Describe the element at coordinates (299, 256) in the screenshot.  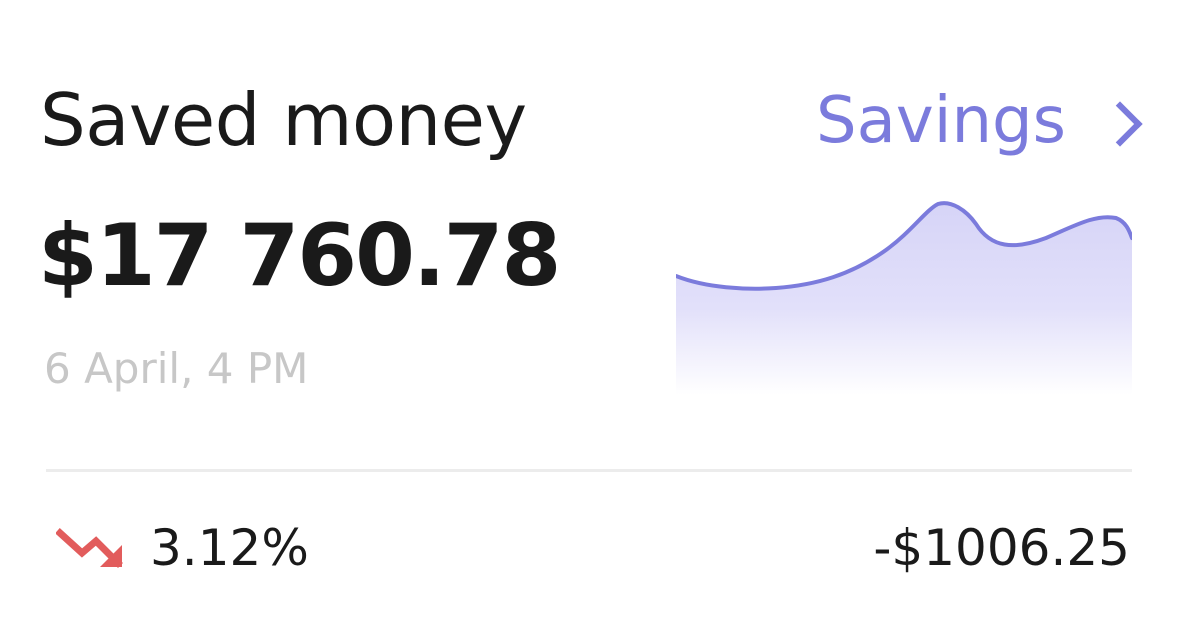
I see `saved-amount: $17 760.78` at that location.